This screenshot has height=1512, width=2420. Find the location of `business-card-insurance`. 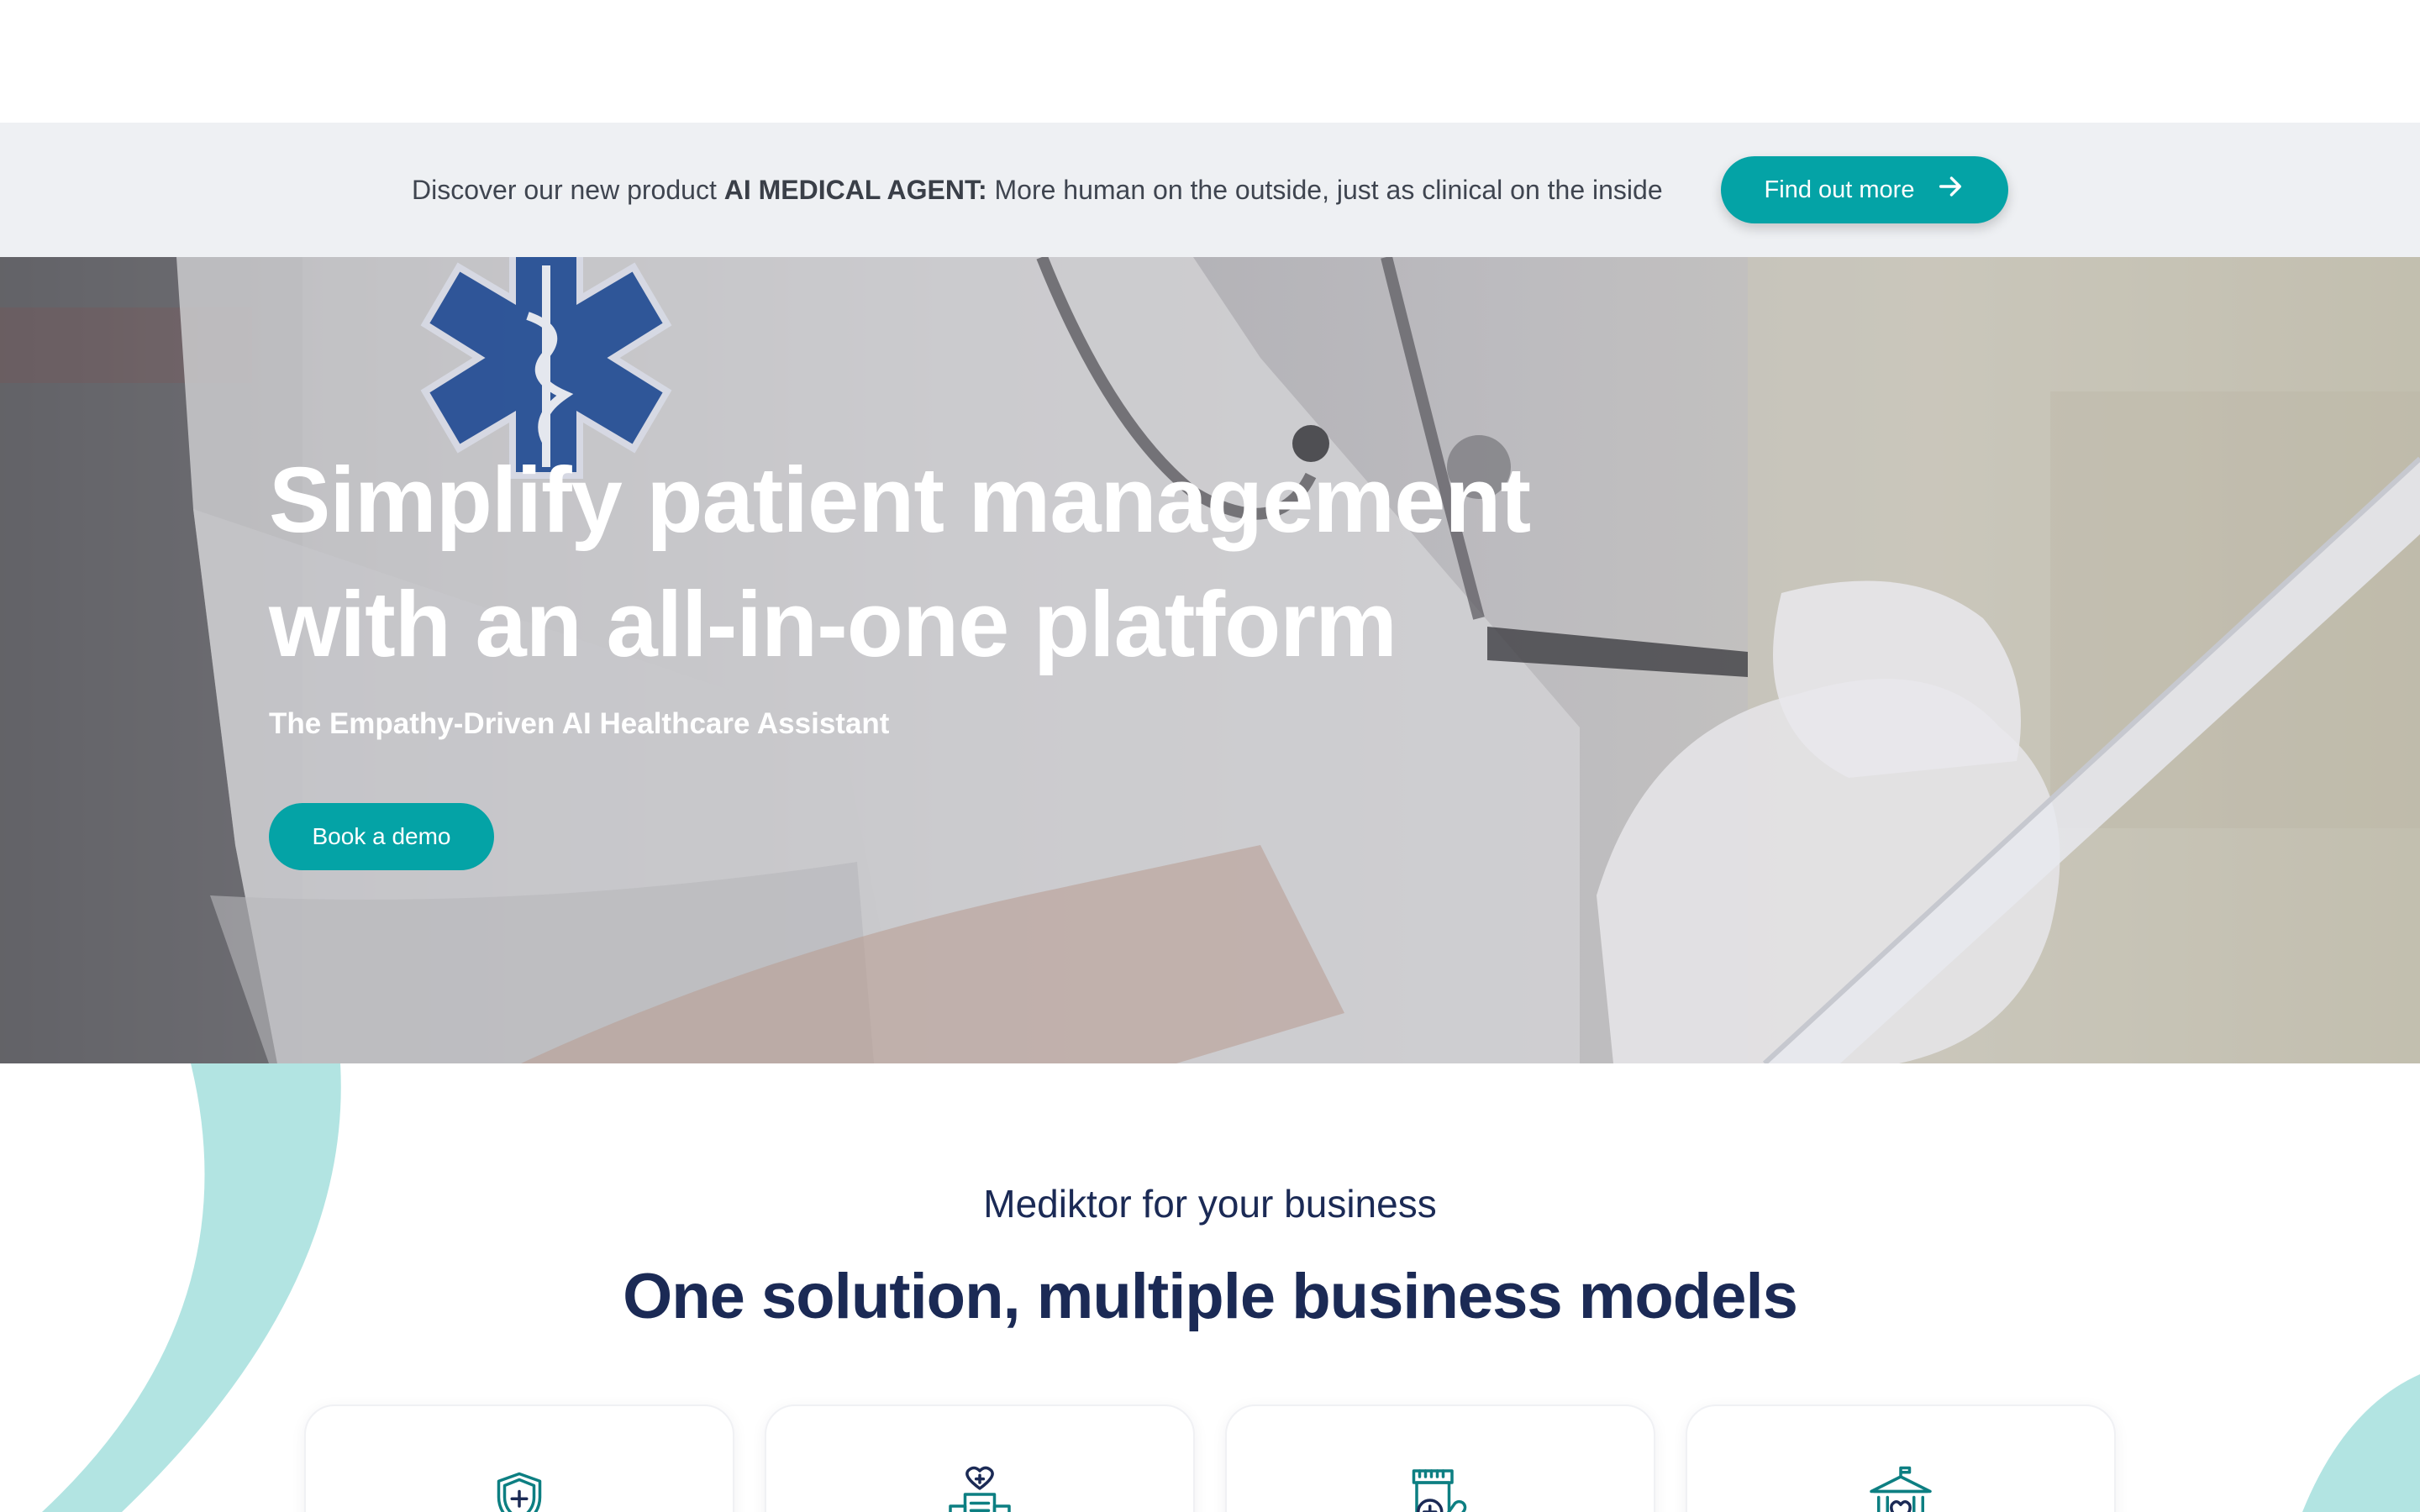

business-card-insurance is located at coordinates (519, 1458).